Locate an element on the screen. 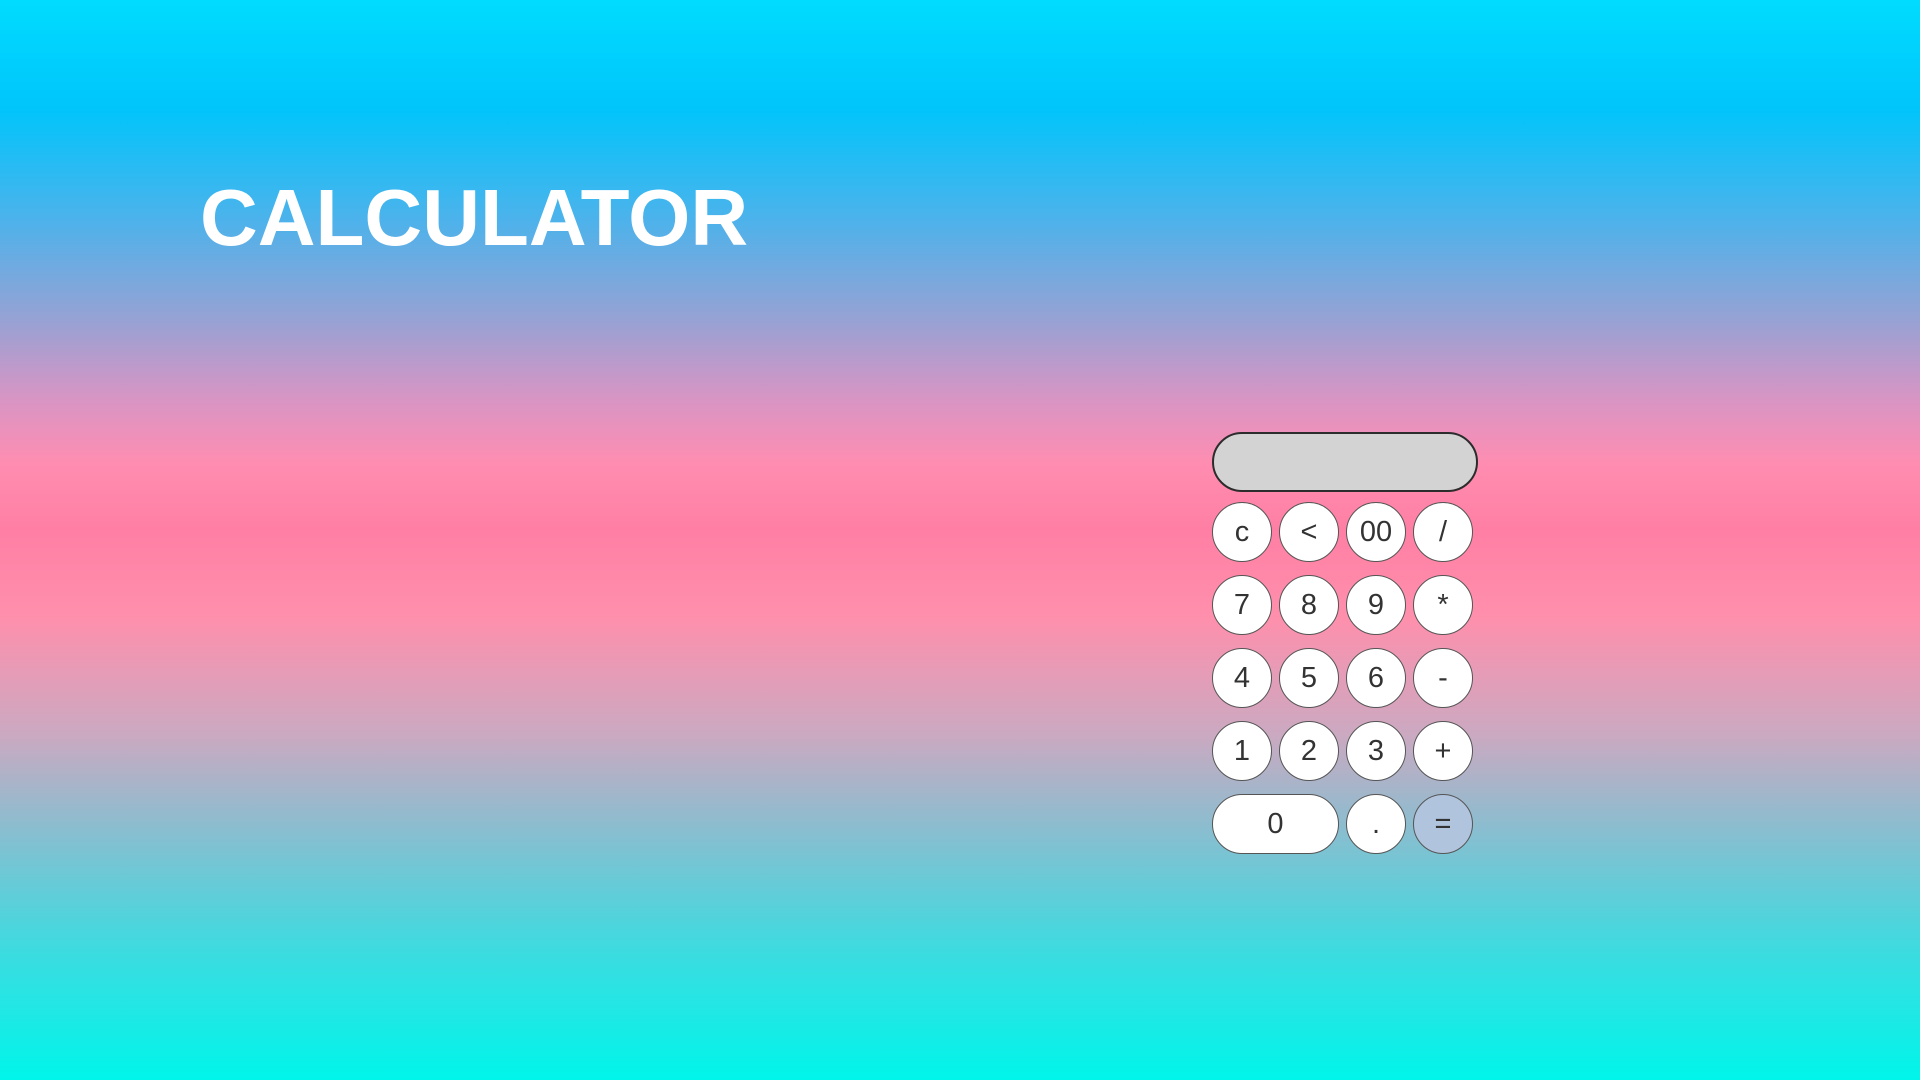 This screenshot has width=1920, height=1080. calculator: c < 00 / 7 8 9 * 4 5 6 - 1 2 3 + 0 . = is located at coordinates (1345, 643).